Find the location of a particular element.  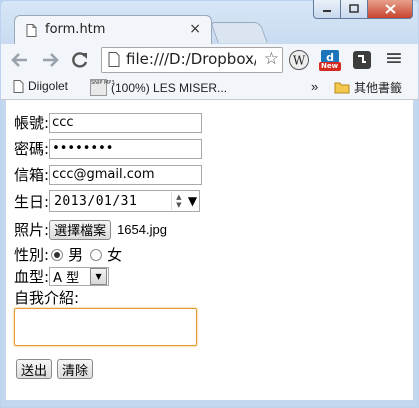

gender-female-label: 女 is located at coordinates (115, 255).